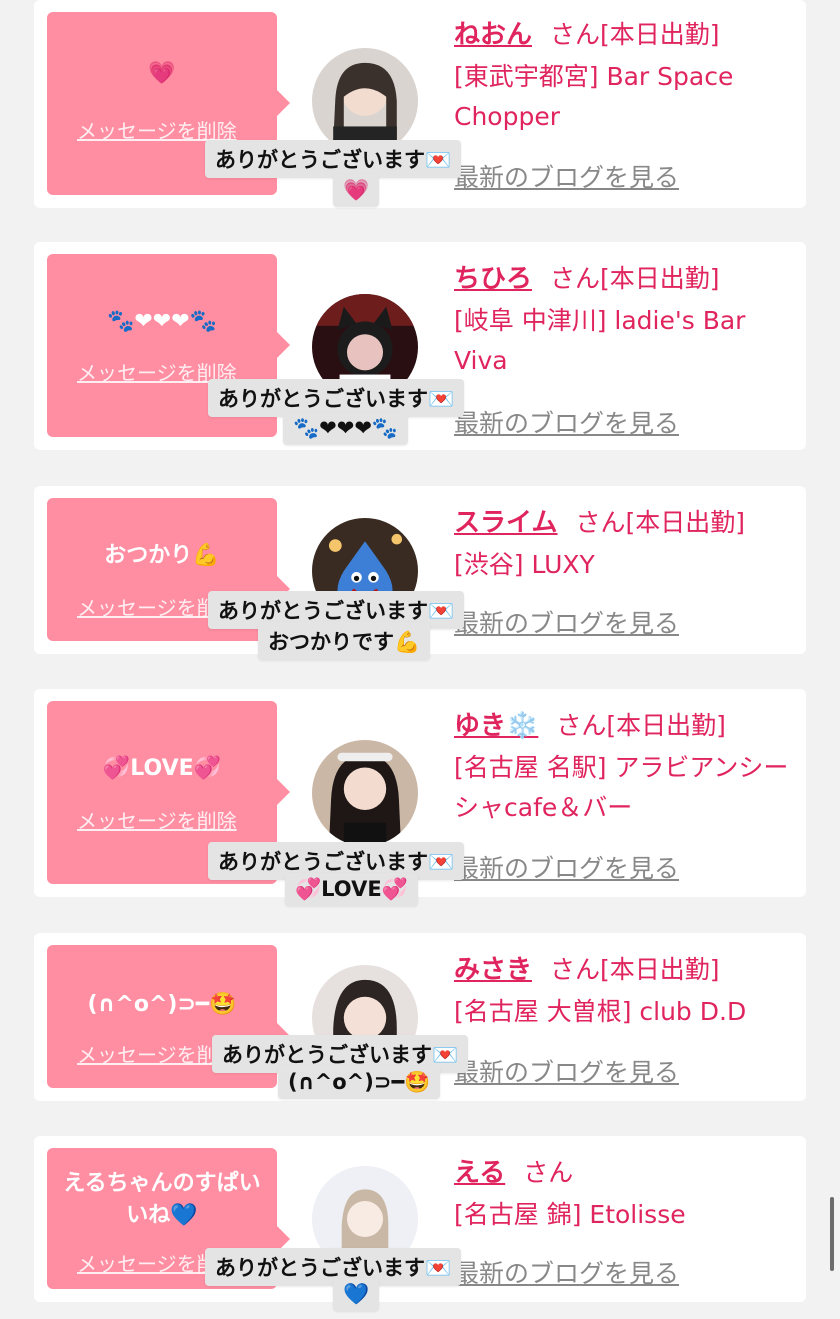  Describe the element at coordinates (162, 1004) in the screenshot. I see `bubble-message: (∩^o^)⊃━🤩` at that location.